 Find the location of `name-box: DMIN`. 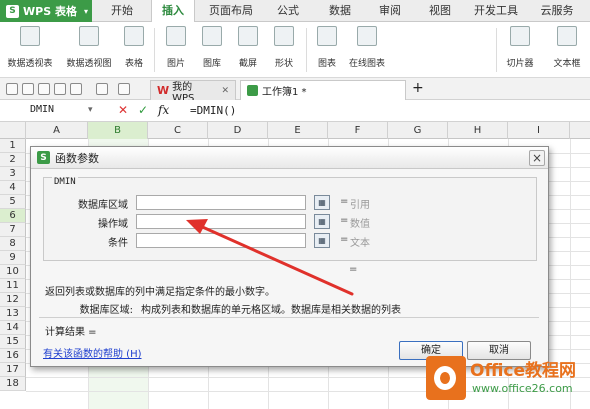

name-box: DMIN is located at coordinates (52, 110).